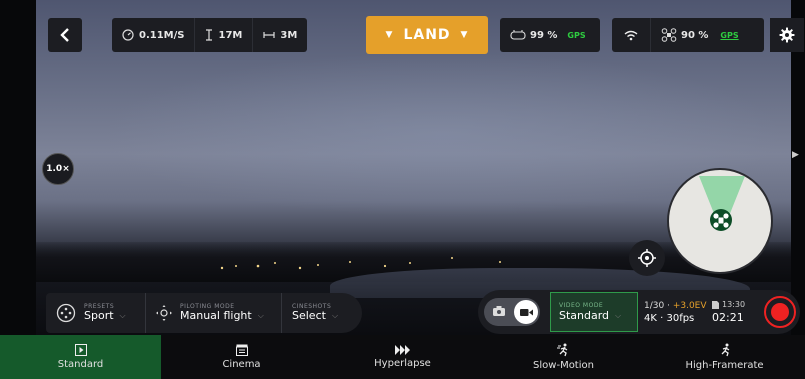 Image resolution: width=805 pixels, height=379 pixels. Describe the element at coordinates (99, 316) in the screenshot. I see `presets-value: Sport` at that location.